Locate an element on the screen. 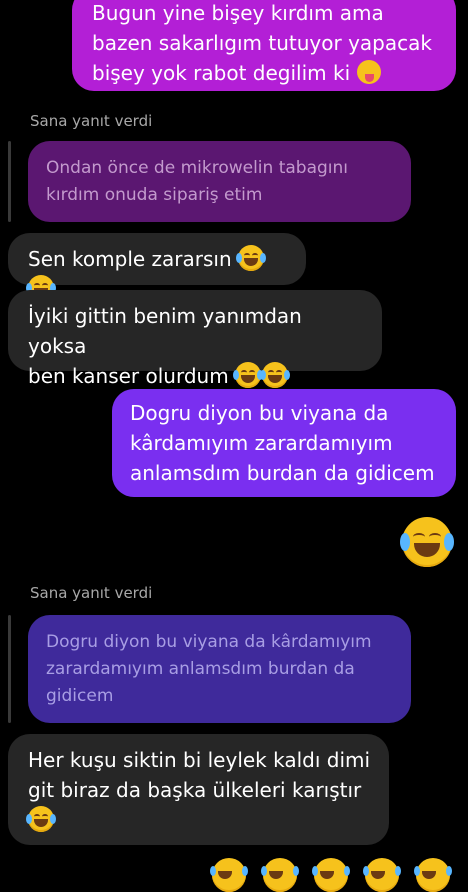 Image resolution: width=468 pixels, height=892 pixels. message-line: git biraz da başka ülkeleri karıştır is located at coordinates (195, 790).